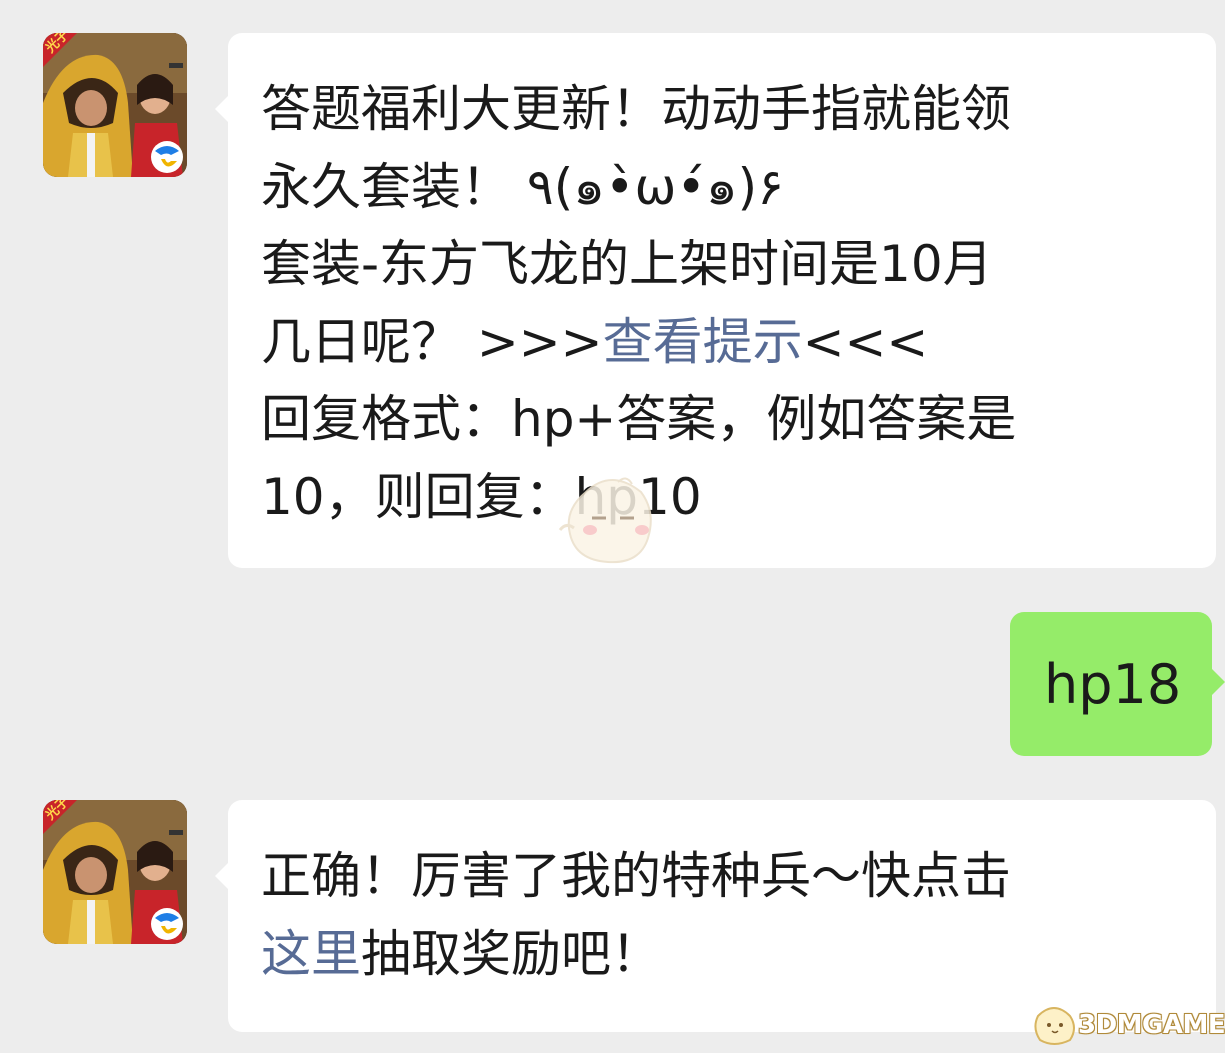 This screenshot has height=1053, width=1225. I want to click on message-line: 套装-东方飞龙的上架时间是10月, so click(728, 265).